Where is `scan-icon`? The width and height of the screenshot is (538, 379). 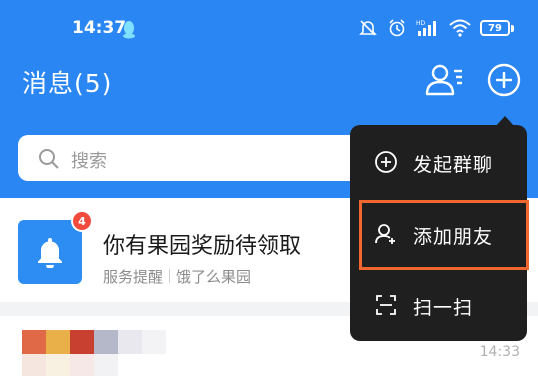
scan-icon is located at coordinates (386, 305).